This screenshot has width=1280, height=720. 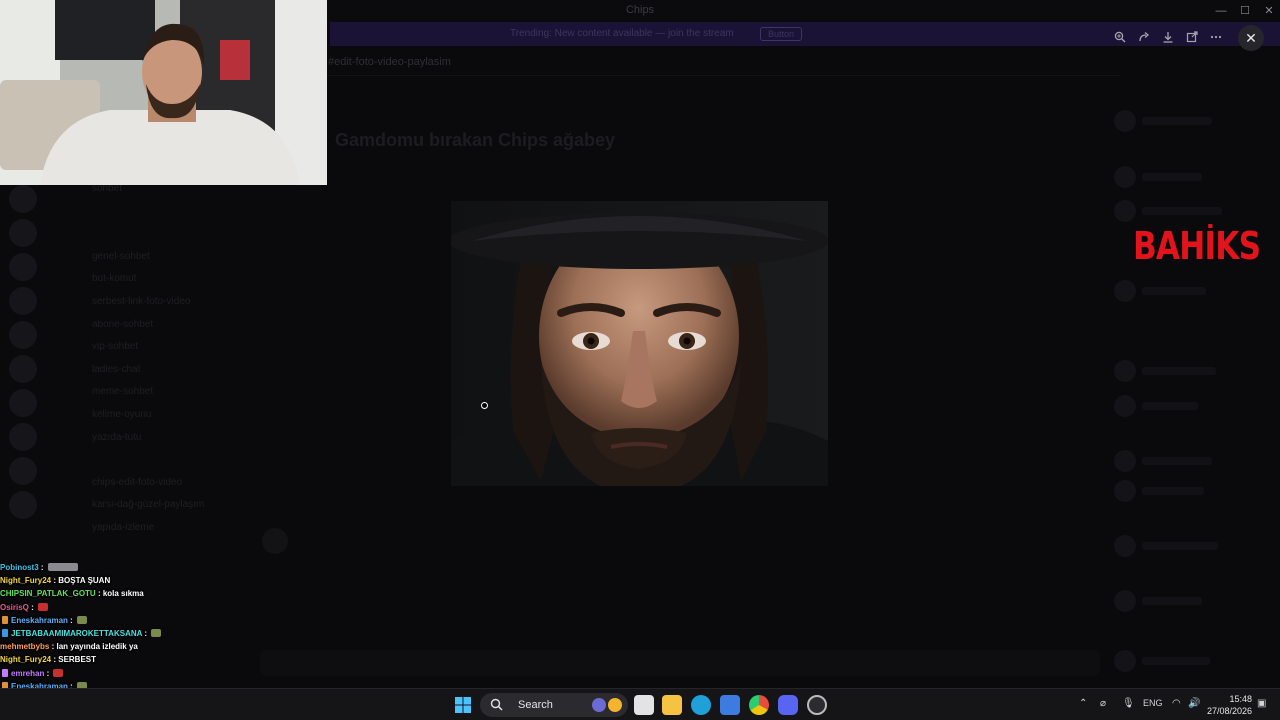 What do you see at coordinates (680, 663) in the screenshot?
I see `message-composer` at bounding box center [680, 663].